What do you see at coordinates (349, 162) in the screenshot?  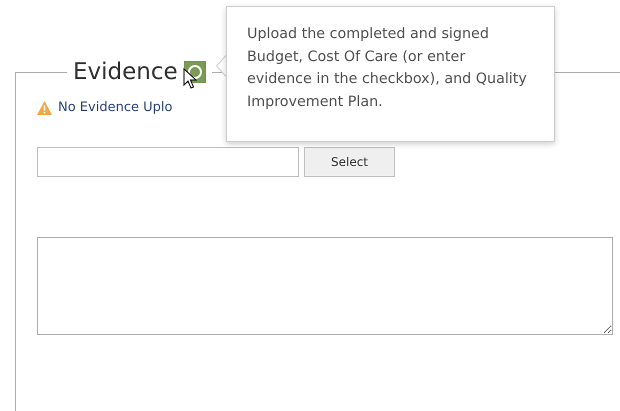 I see `select-button: Select` at bounding box center [349, 162].